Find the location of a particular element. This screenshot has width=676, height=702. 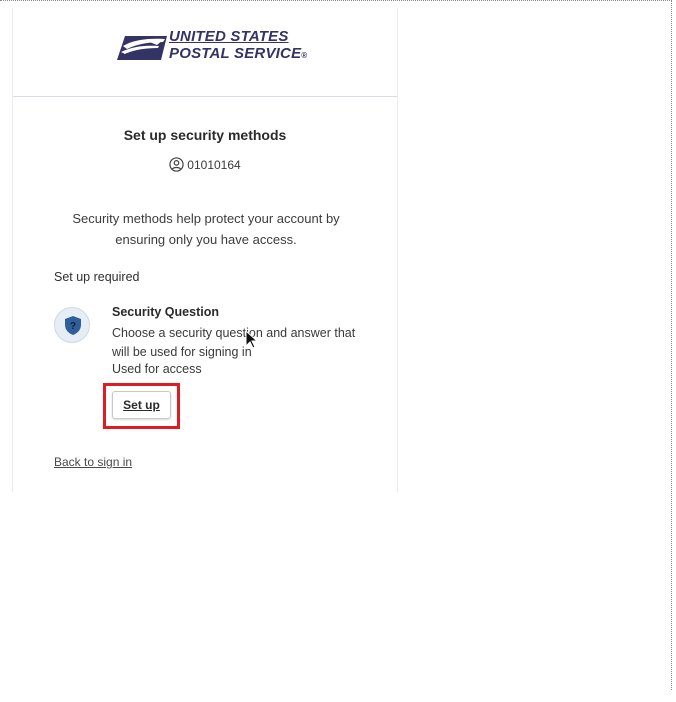

logo-line-1: UNITED STATES is located at coordinates (229, 36).